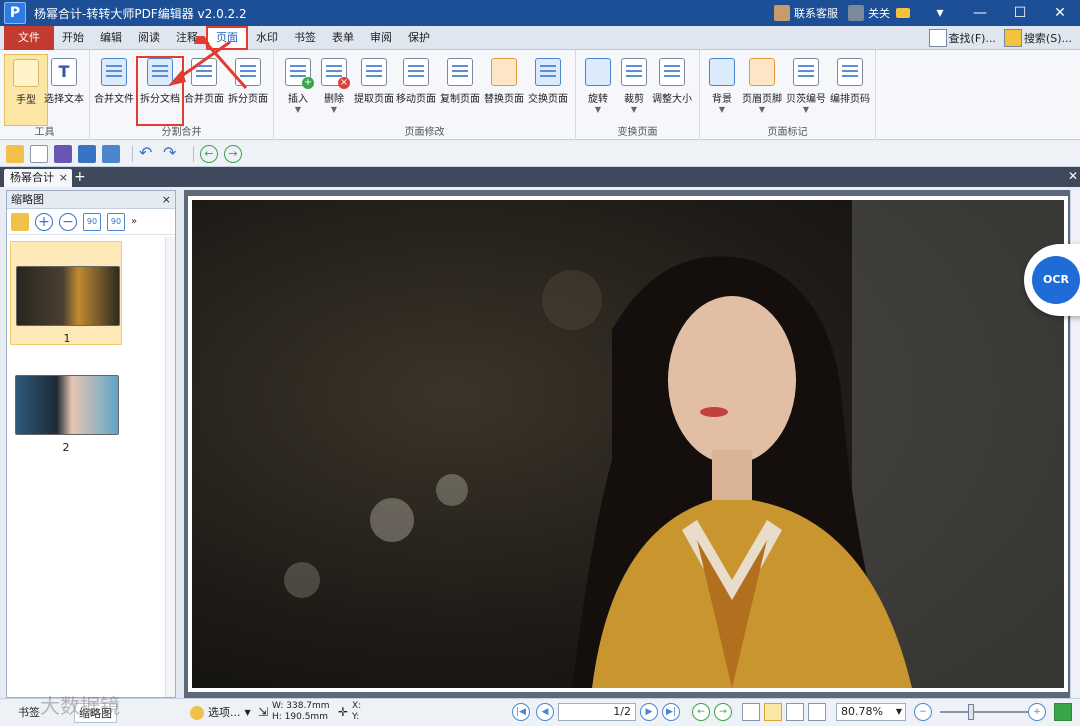 This screenshot has height=726, width=1080. I want to click on tab-close-icon: ×, so click(63, 178).